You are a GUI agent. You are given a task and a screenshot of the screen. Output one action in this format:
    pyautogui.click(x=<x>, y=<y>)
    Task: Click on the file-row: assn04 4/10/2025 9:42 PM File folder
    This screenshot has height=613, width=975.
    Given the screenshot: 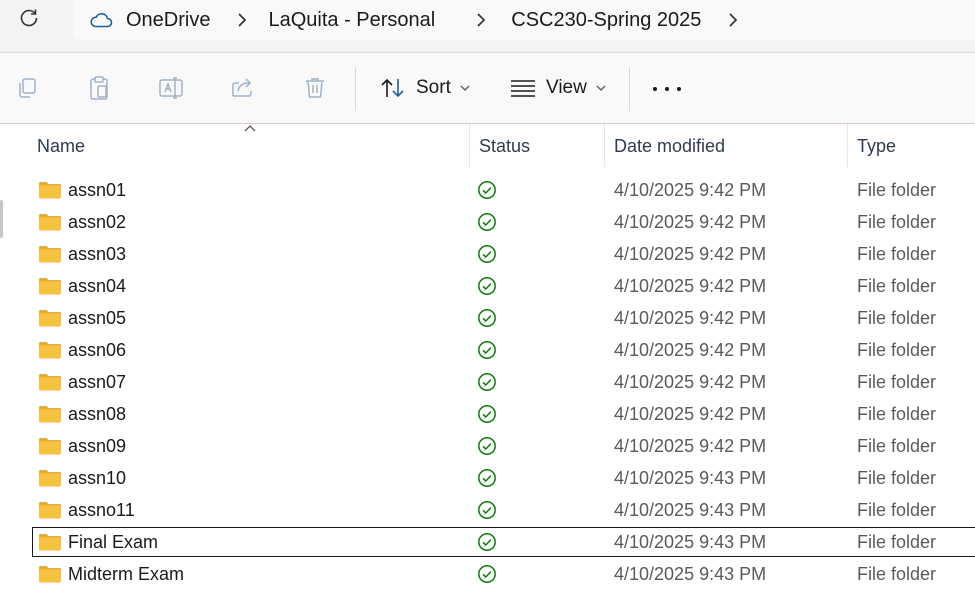 What is the action you would take?
    pyautogui.click(x=487, y=287)
    